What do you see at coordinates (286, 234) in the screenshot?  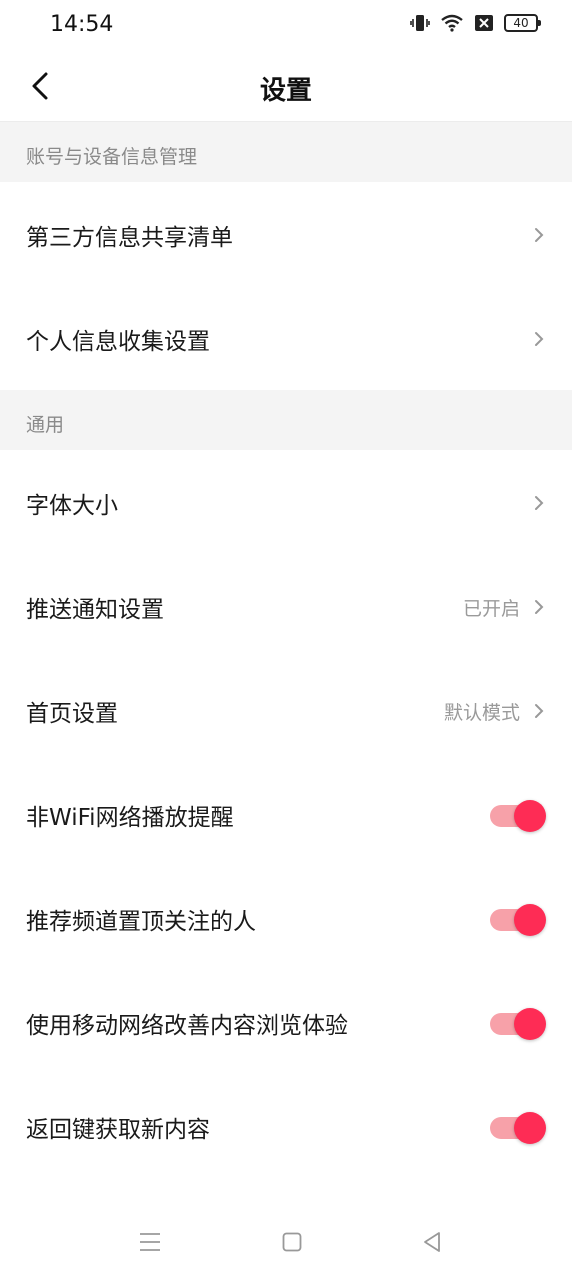 I see `row-third-party-sharing: 第三方信息共享清单` at bounding box center [286, 234].